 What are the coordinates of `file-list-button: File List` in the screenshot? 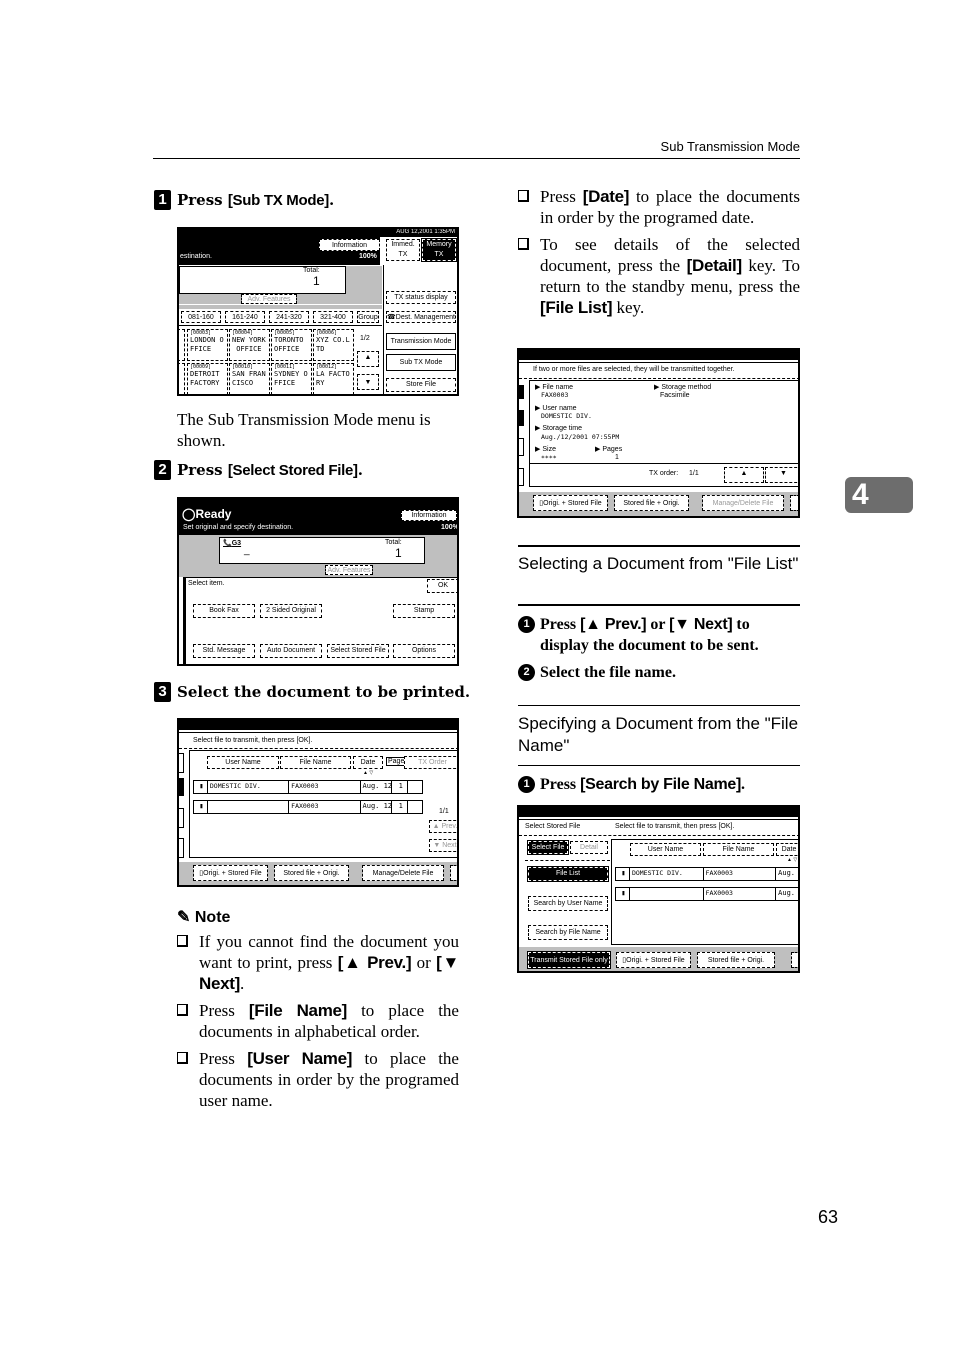 It's located at (568, 874).